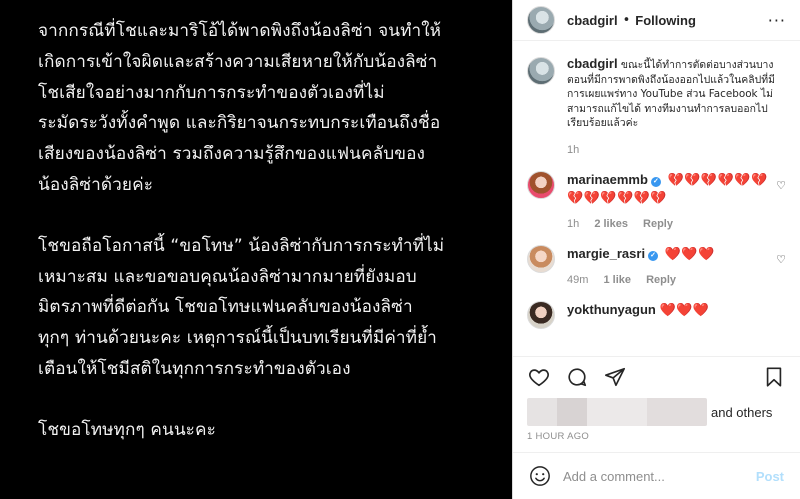  I want to click on statement-line: เตือนให้โชมีสติในทุกการกระทำของตัวเอง, so click(194, 368).